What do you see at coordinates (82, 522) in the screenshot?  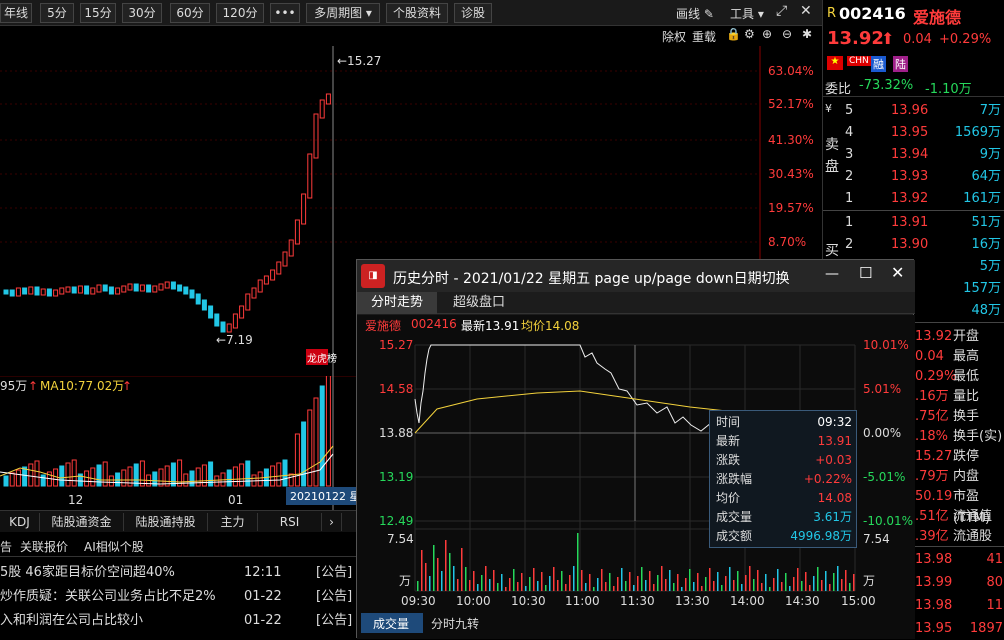 I see `tab-hk-fund: 陆股通资金` at bounding box center [82, 522].